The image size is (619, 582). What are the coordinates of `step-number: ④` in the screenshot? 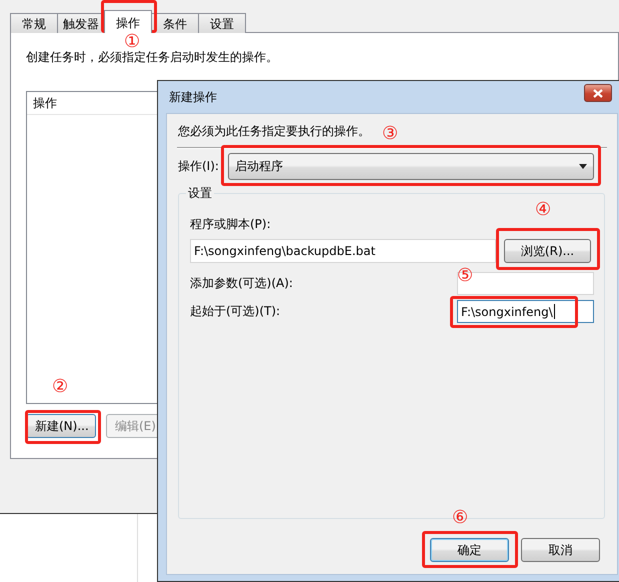 It's located at (543, 210).